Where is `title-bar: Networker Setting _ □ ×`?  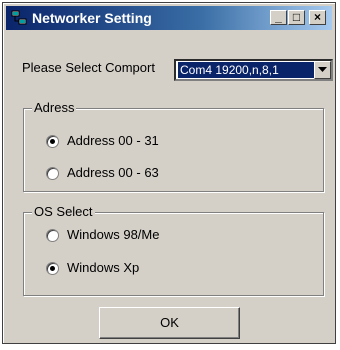
title-bar: Networker Setting _ □ × is located at coordinates (169, 18).